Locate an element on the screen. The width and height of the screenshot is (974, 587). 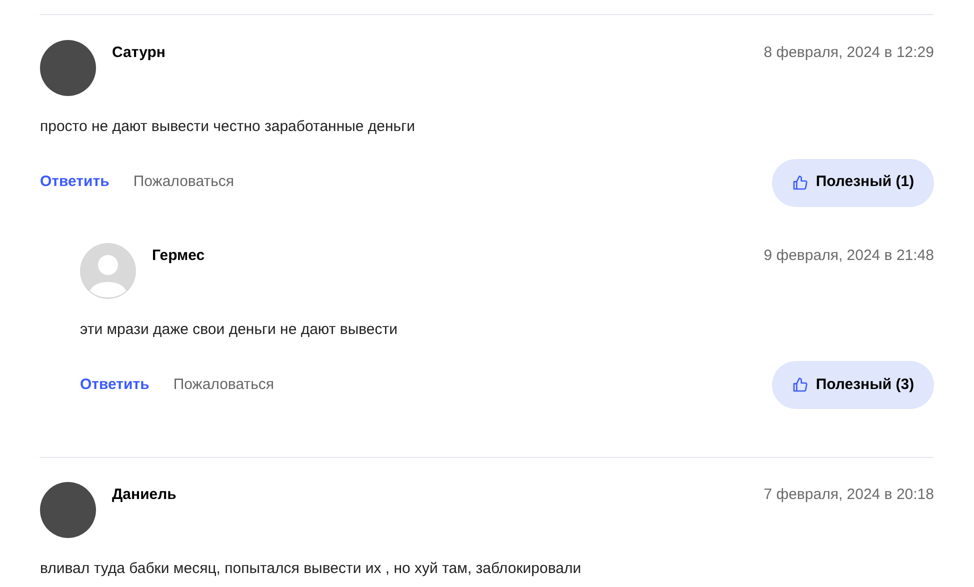
helpful-button: Полезный (1) is located at coordinates (853, 182).